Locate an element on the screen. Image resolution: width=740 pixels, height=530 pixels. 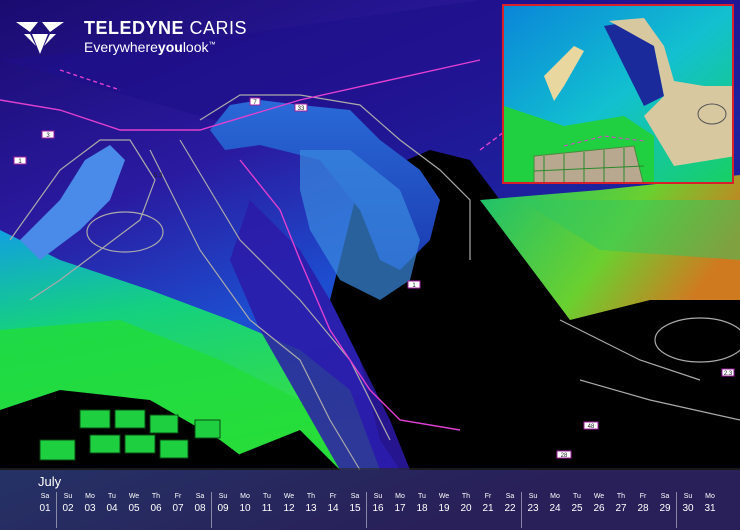
calendar-day: Sa 29 is located at coordinates (665, 510).